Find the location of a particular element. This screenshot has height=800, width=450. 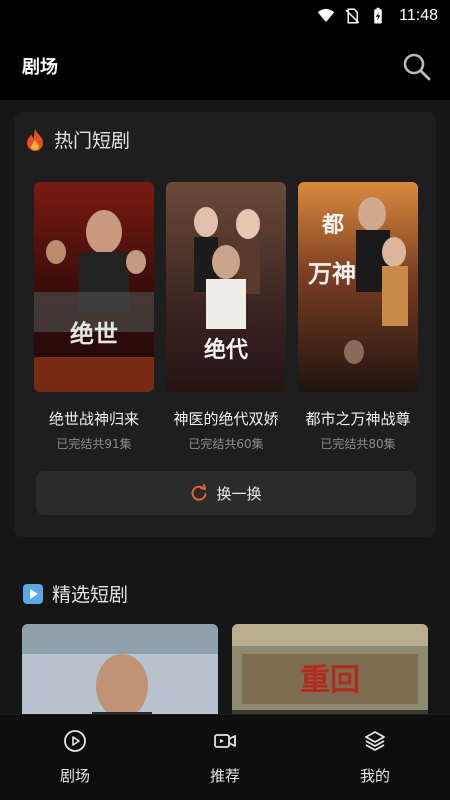

tab-mine: 我的 is located at coordinates (375, 757).